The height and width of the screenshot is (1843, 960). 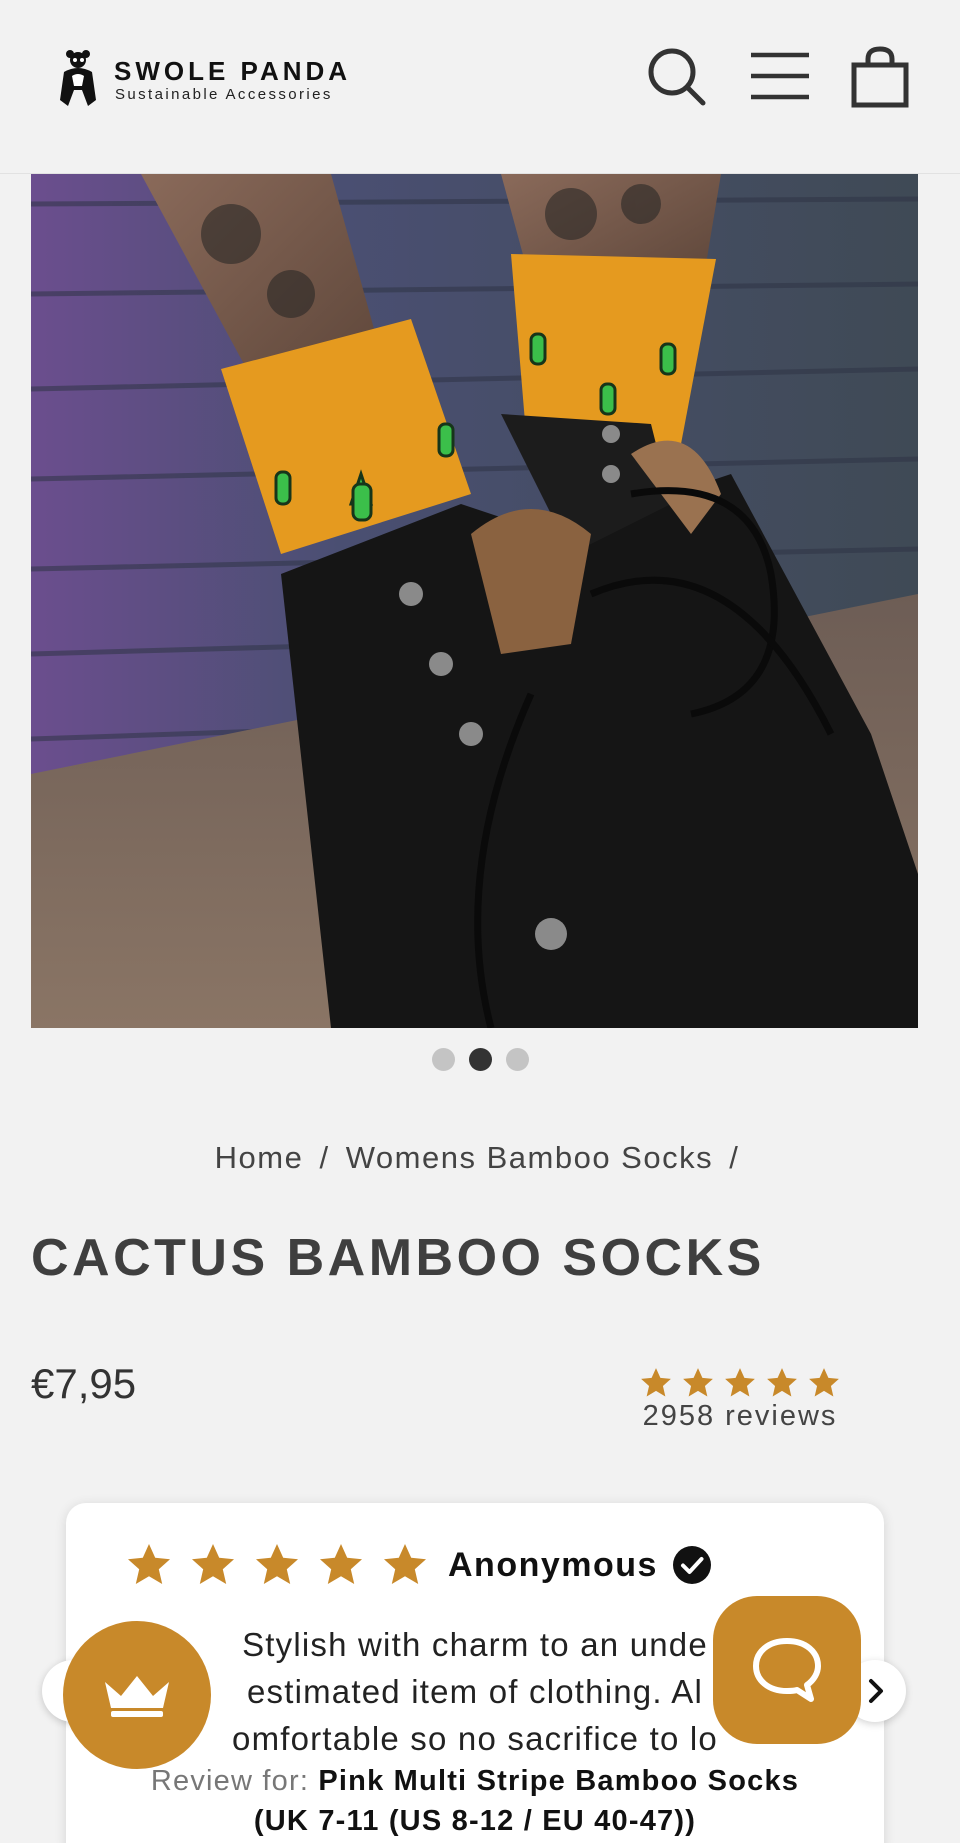 I want to click on verified-check-icon, so click(x=691, y=1565).